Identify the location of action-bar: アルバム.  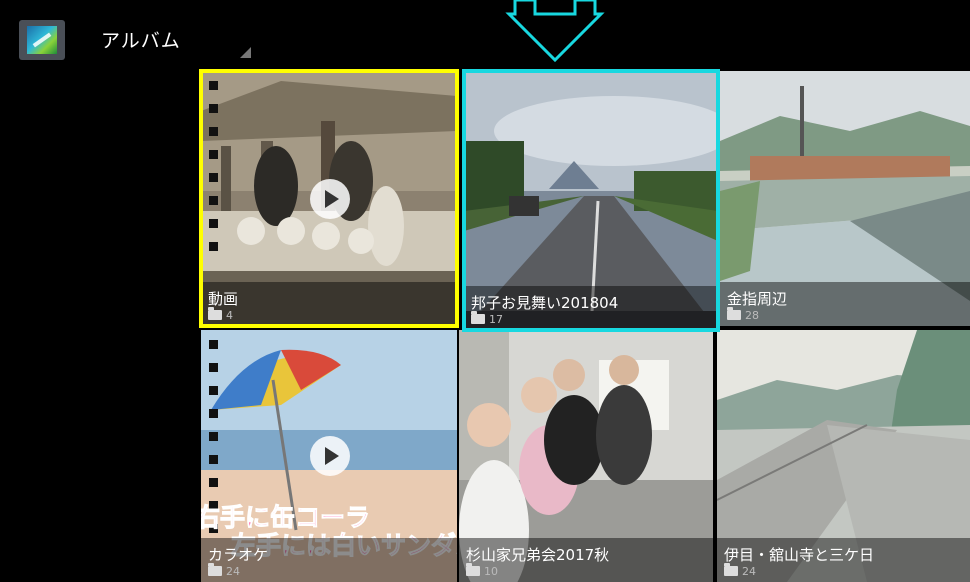
(485, 33).